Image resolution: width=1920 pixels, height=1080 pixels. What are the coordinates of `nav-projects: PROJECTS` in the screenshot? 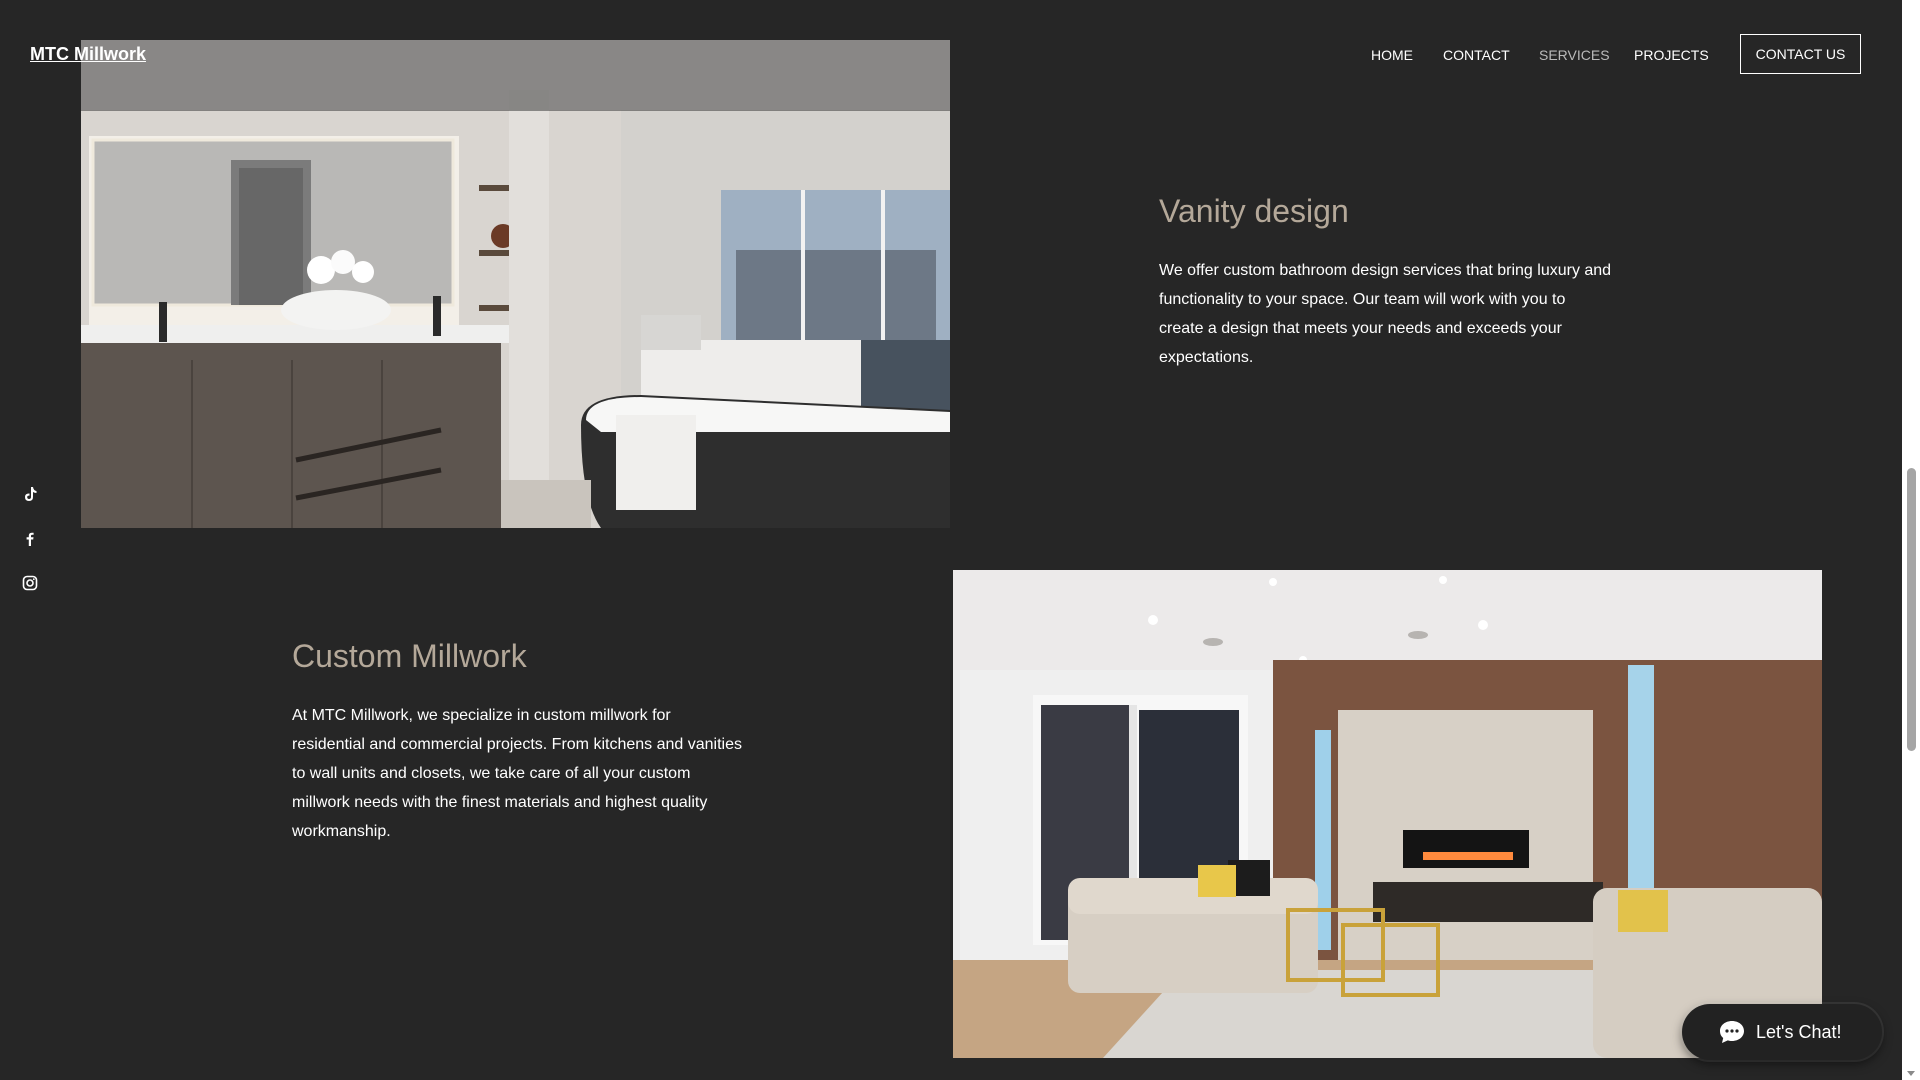 It's located at (1671, 55).